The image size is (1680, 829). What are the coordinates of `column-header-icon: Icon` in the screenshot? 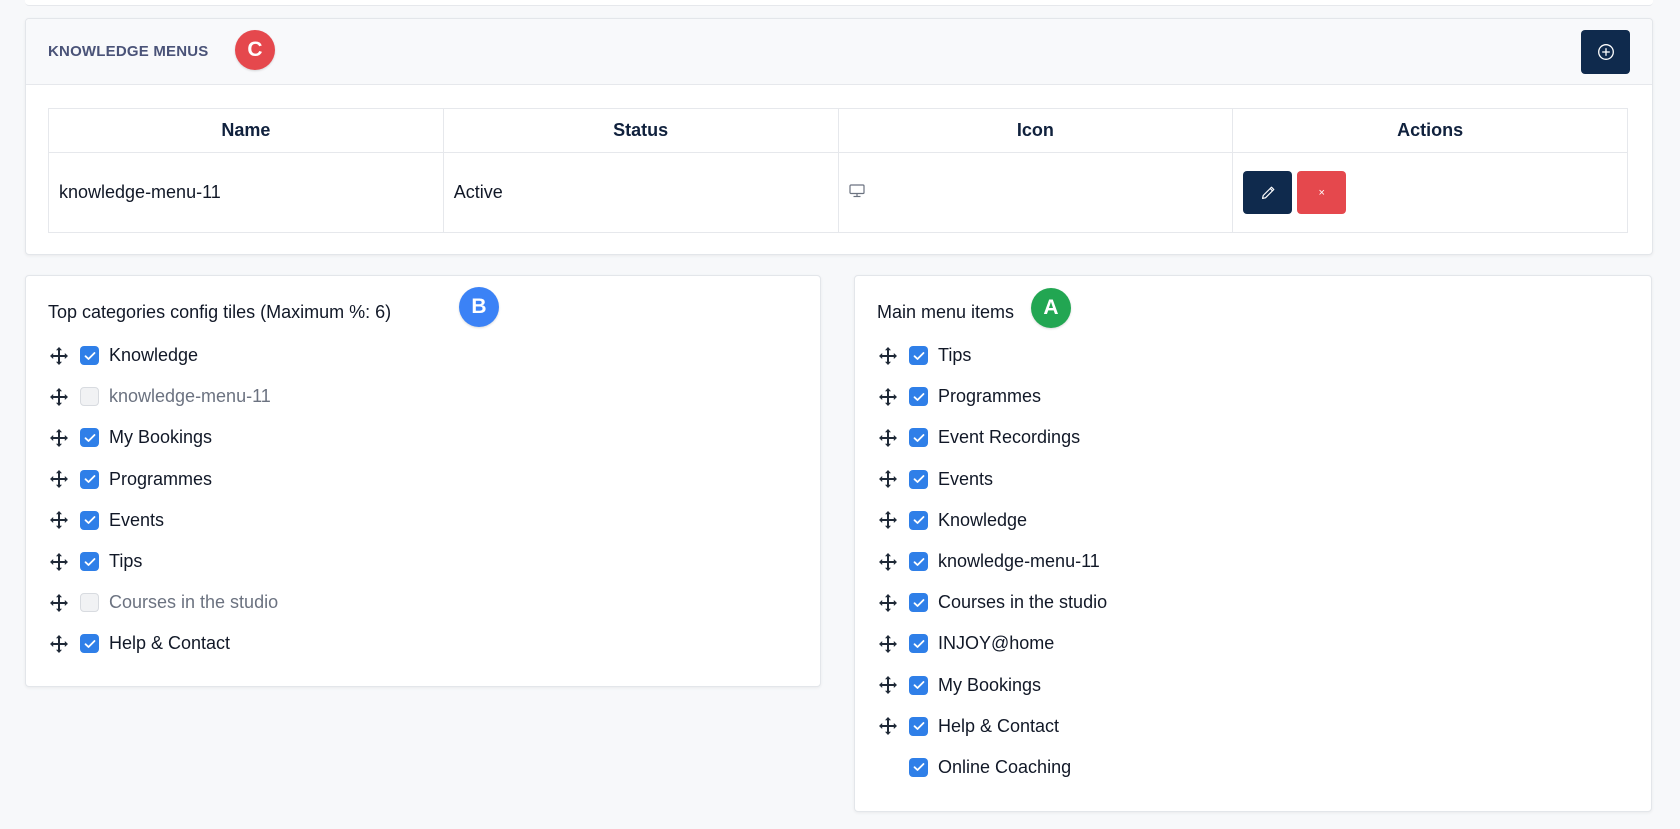 It's located at (1035, 130).